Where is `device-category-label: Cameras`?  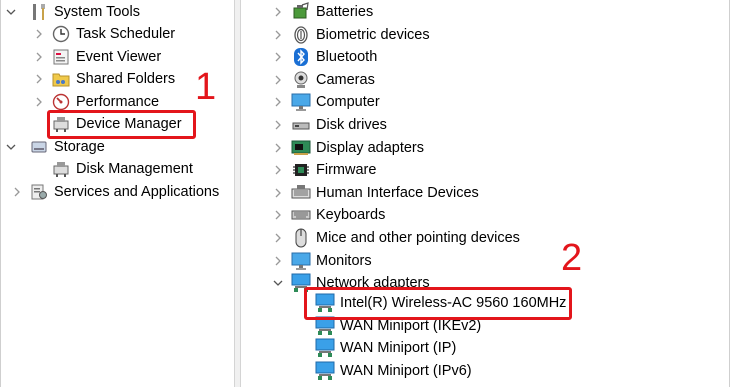 device-category-label: Cameras is located at coordinates (345, 79).